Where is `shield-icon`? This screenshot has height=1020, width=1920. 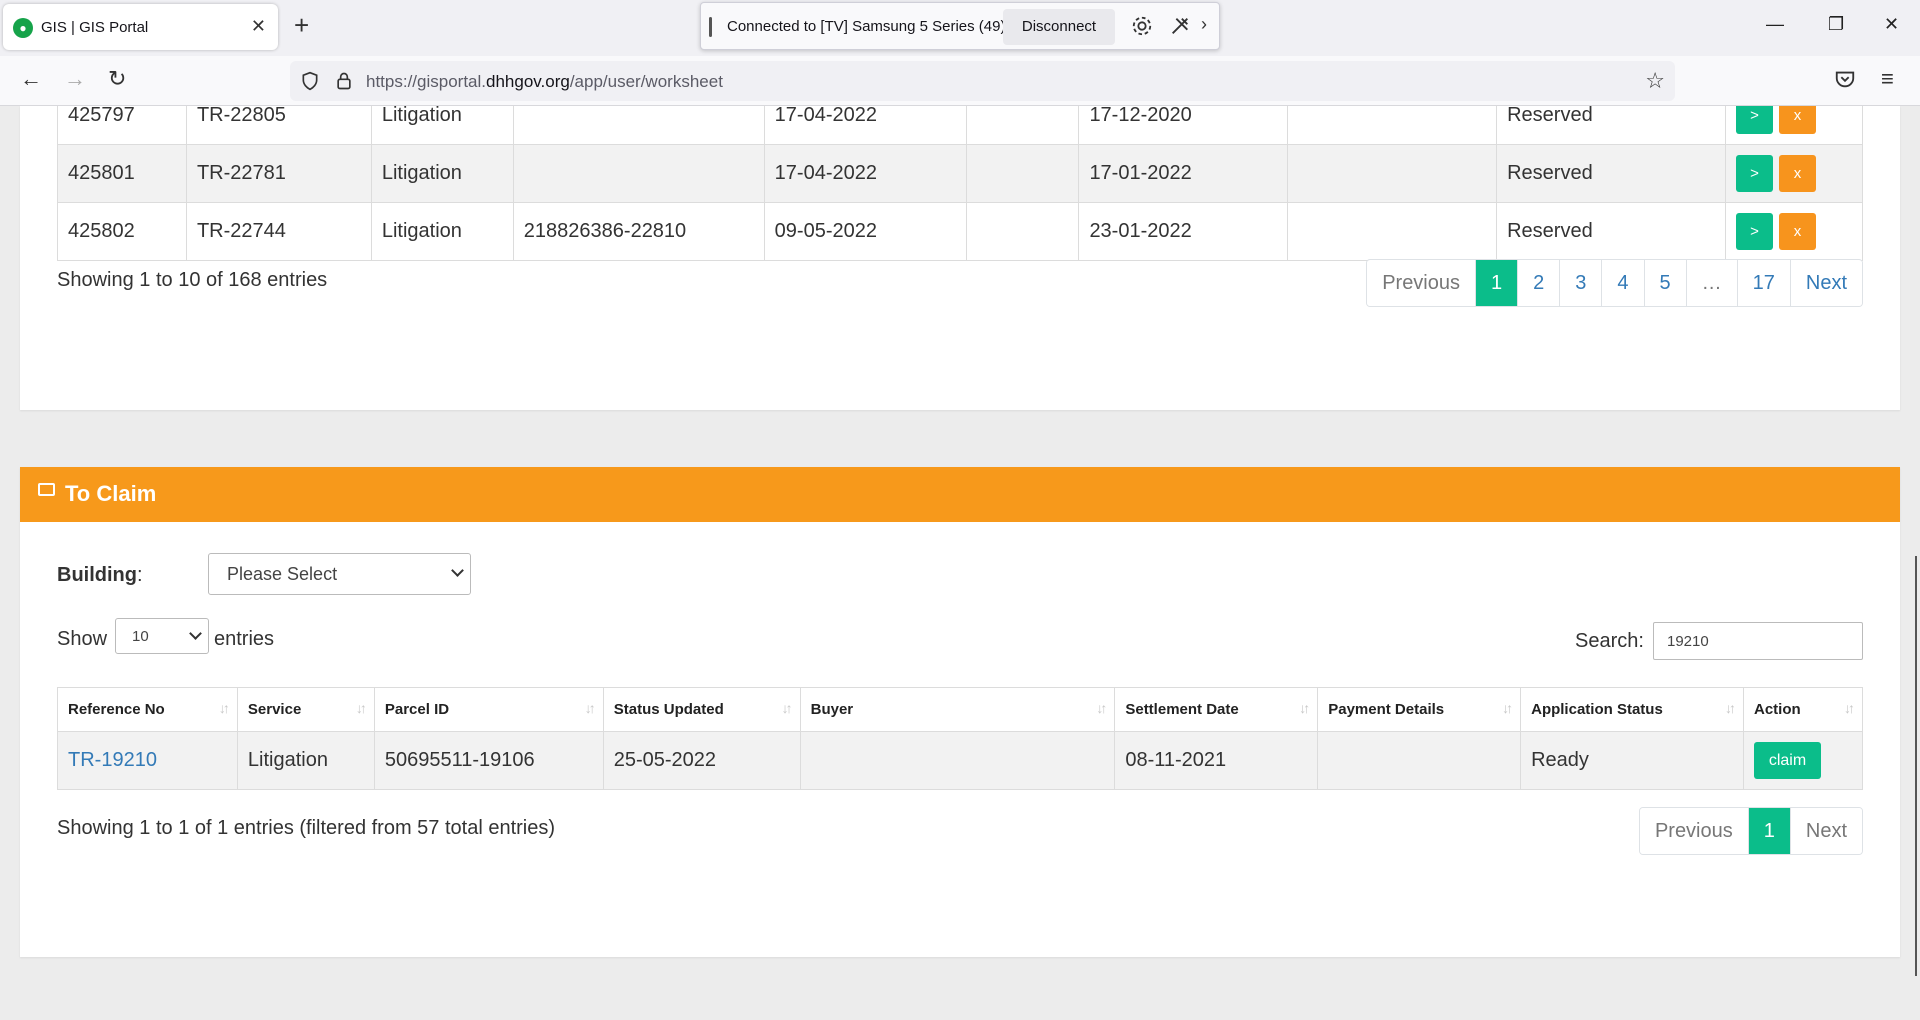 shield-icon is located at coordinates (310, 81).